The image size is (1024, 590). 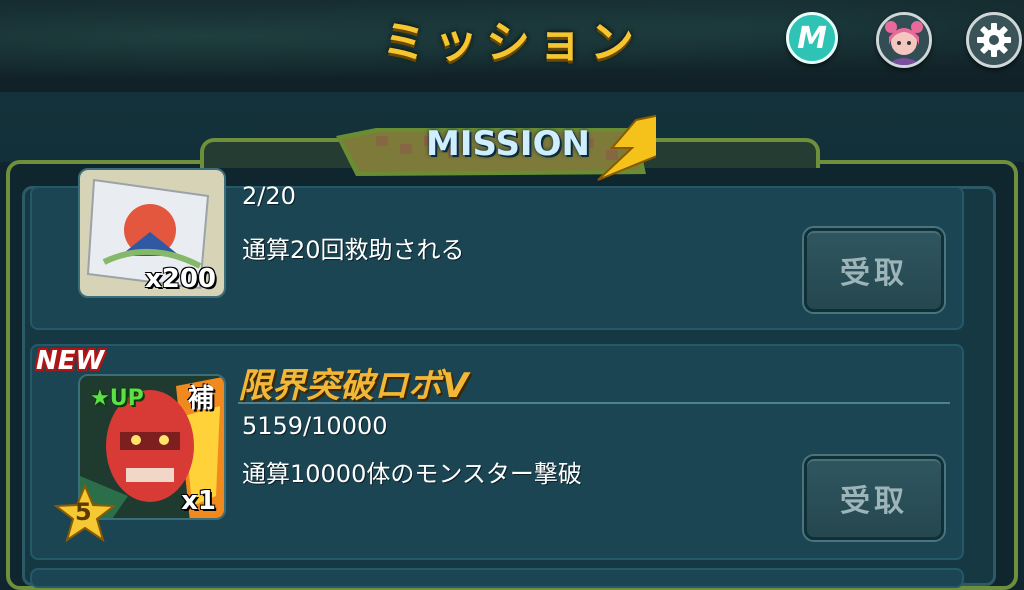 What do you see at coordinates (83, 512) in the screenshot?
I see `rarity-value: 5` at bounding box center [83, 512].